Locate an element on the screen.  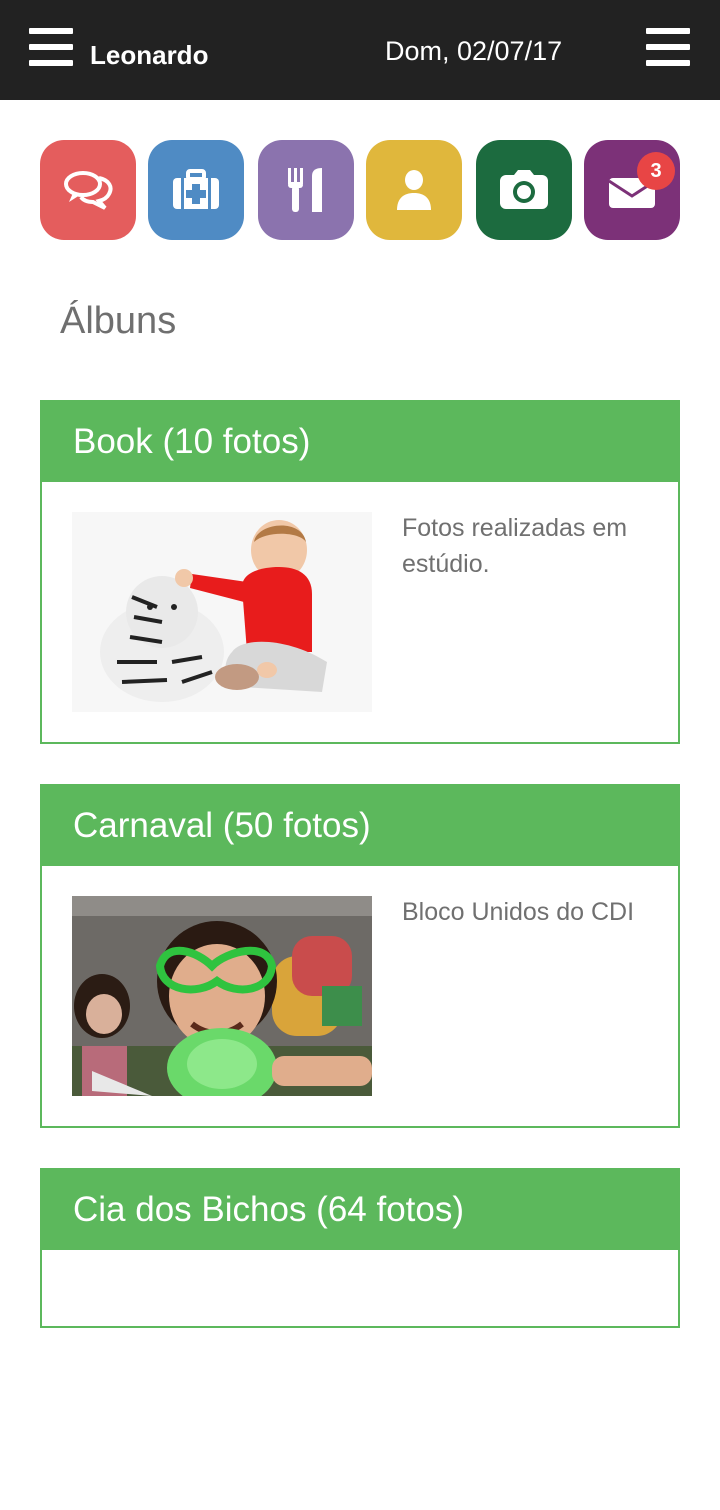
baby-tiger-photo is located at coordinates (222, 612).